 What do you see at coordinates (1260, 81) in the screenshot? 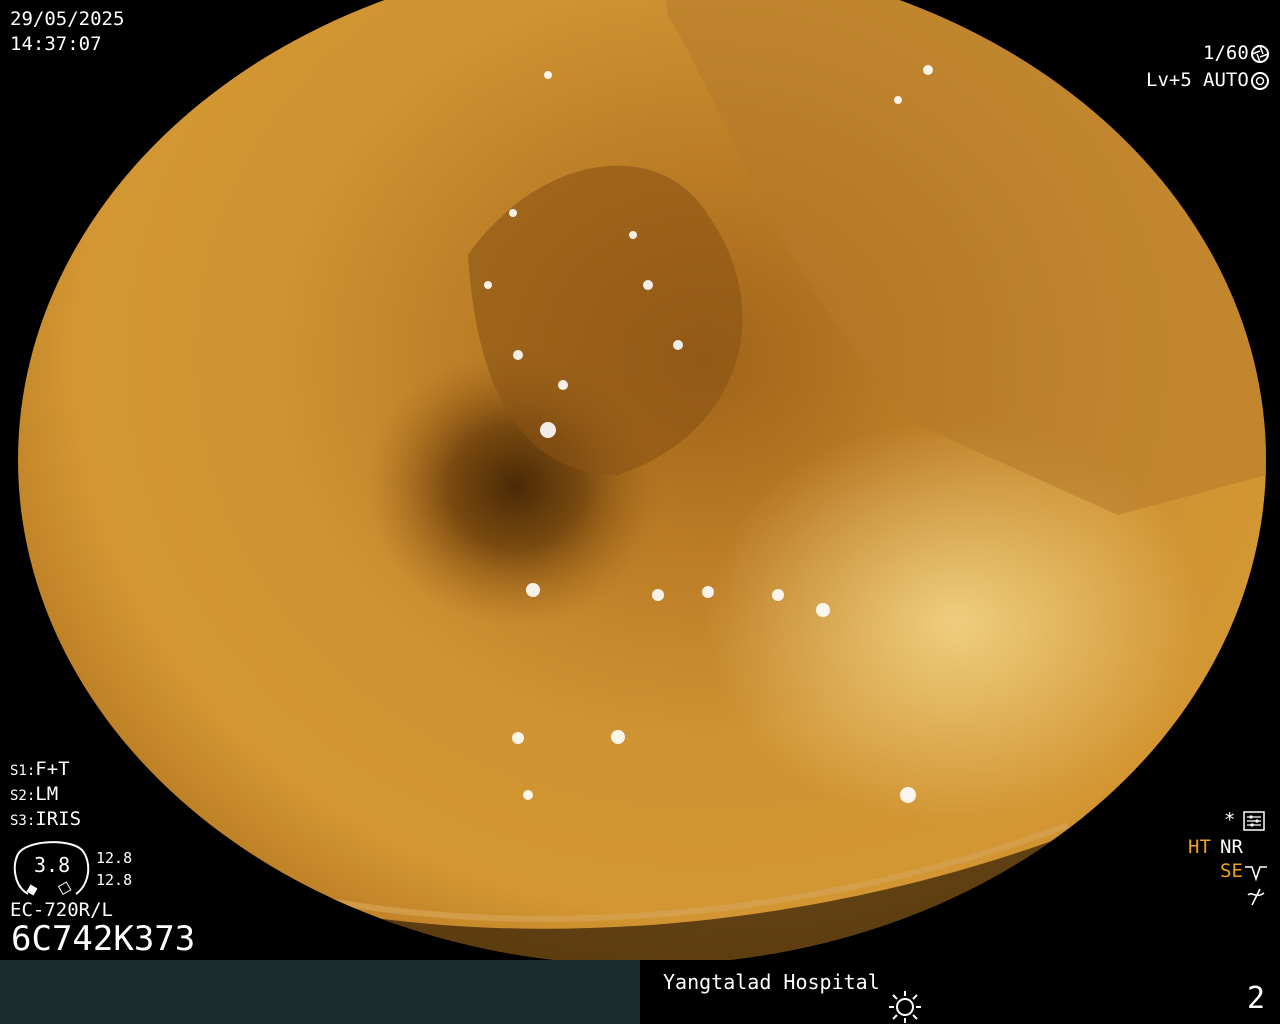
I see `shutter-icon` at bounding box center [1260, 81].